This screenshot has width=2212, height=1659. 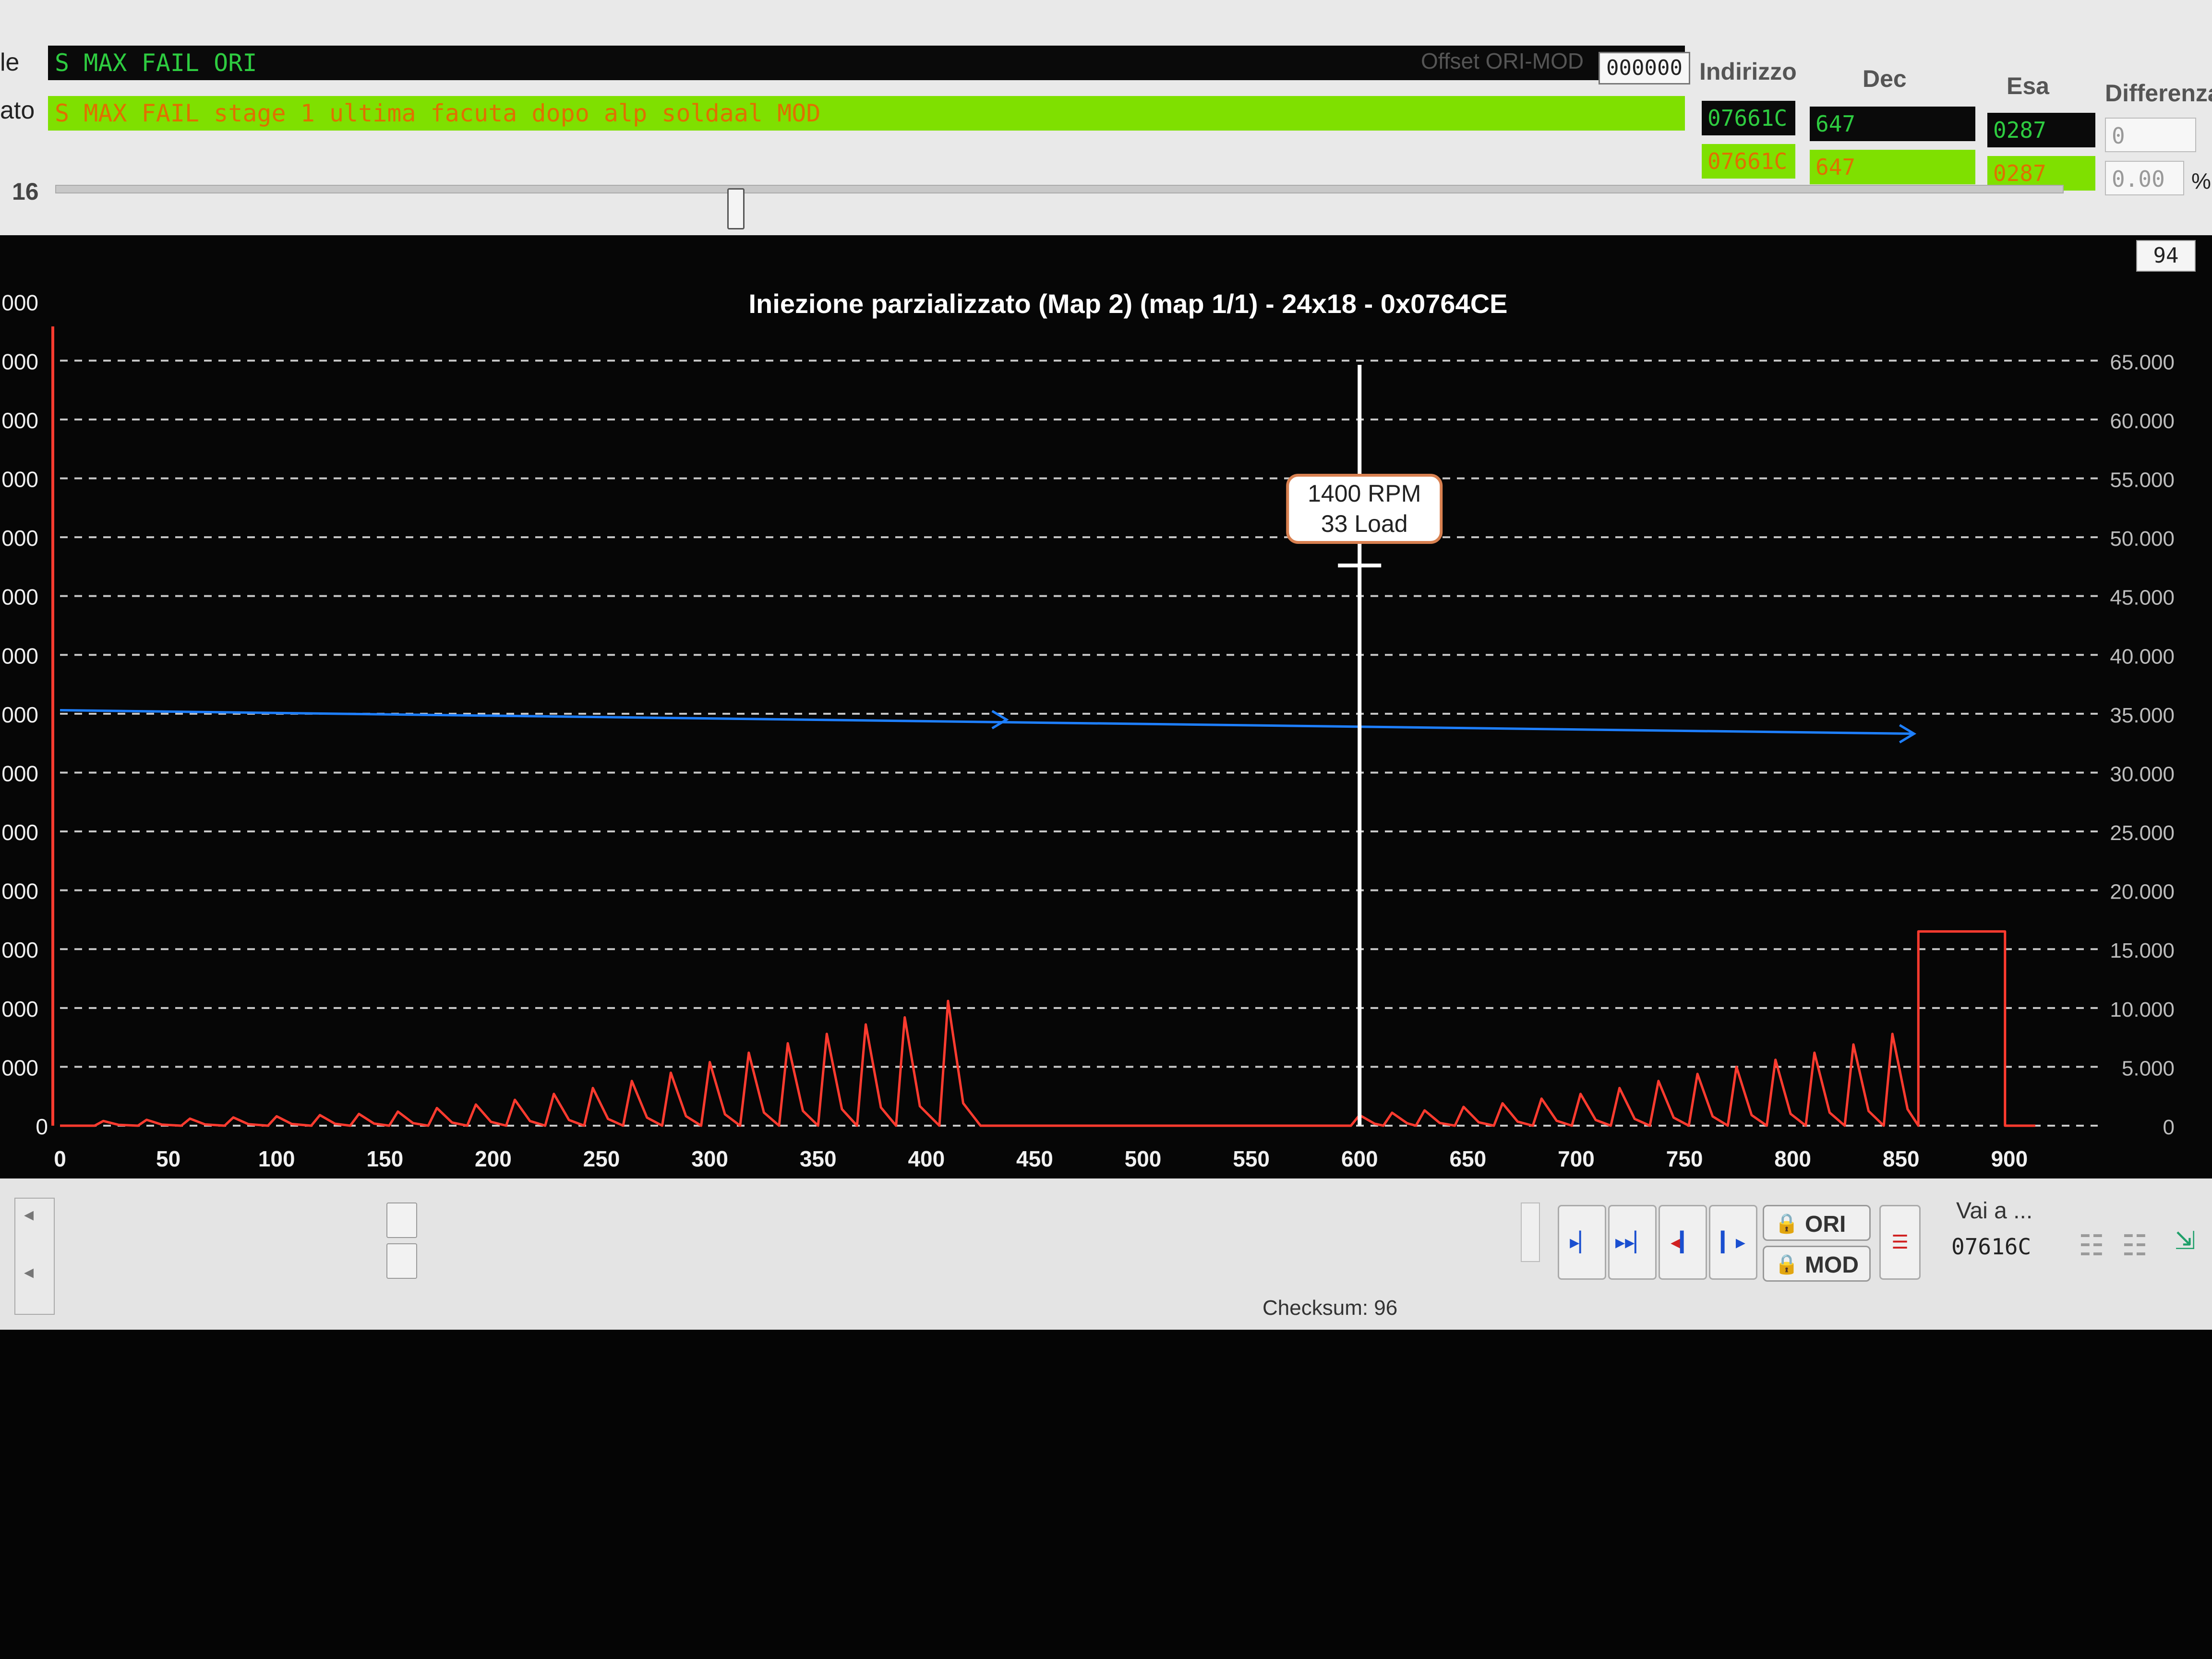 I want to click on y-right-tick-label: 25.000, so click(x=2142, y=833).